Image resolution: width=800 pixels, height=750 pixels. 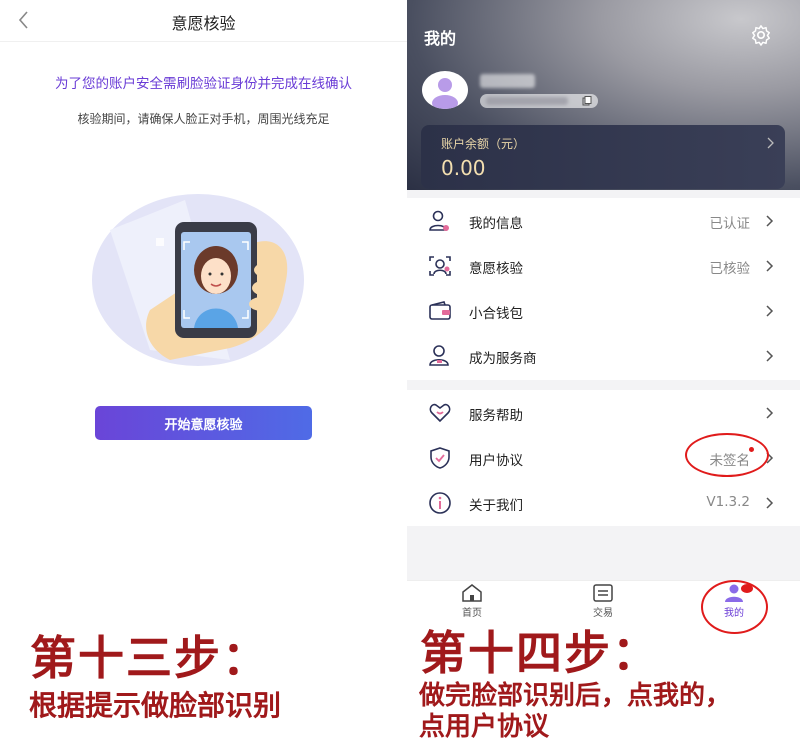 I want to click on step14-subtitle-line2: 点用户协议, so click(x=484, y=727).